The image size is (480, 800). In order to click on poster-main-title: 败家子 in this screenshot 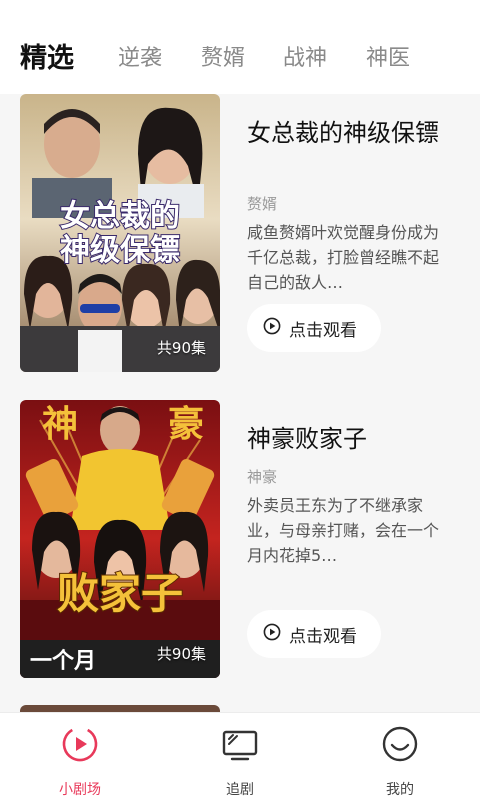, I will do `click(120, 593)`.